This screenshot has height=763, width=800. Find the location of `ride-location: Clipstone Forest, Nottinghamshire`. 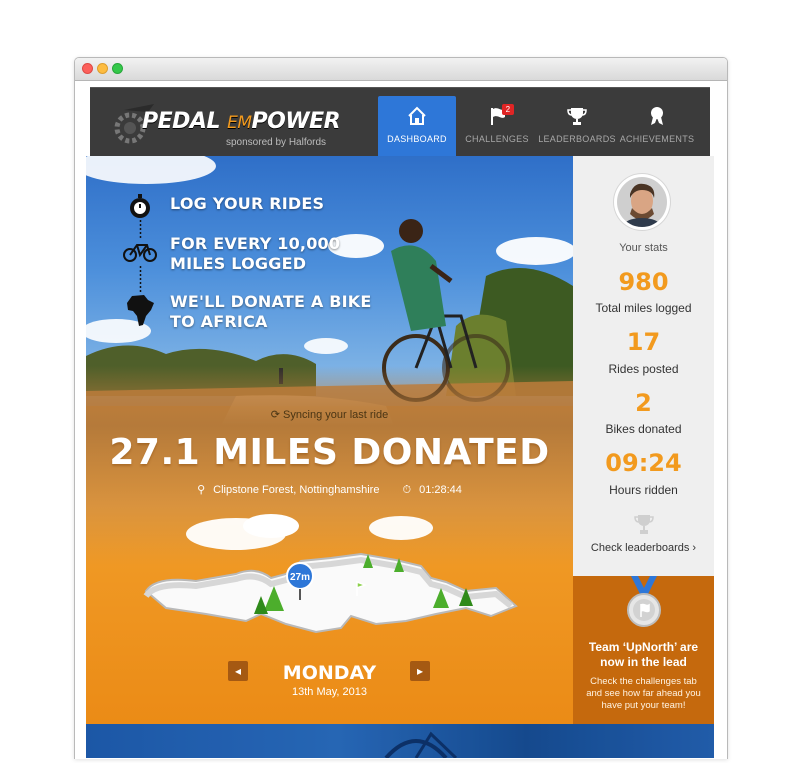

ride-location: Clipstone Forest, Nottinghamshire is located at coordinates (296, 490).